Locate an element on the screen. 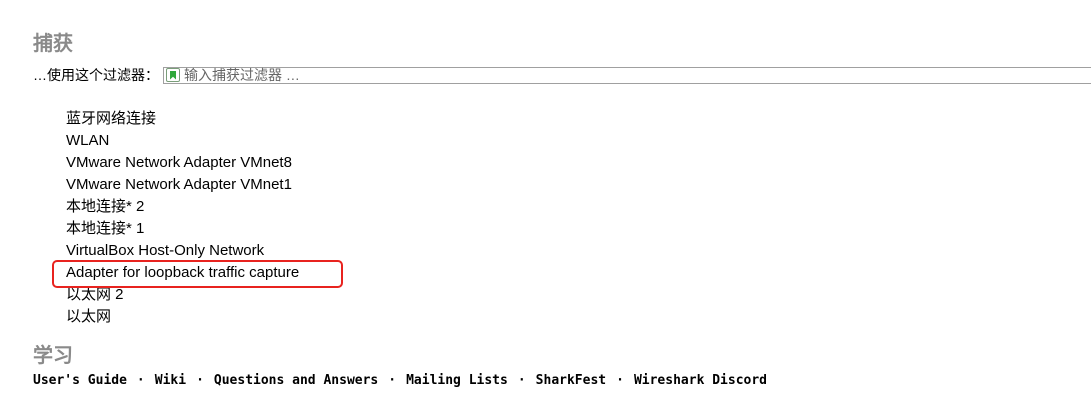  interface-item: 本地连接* 1 is located at coordinates (182, 229).